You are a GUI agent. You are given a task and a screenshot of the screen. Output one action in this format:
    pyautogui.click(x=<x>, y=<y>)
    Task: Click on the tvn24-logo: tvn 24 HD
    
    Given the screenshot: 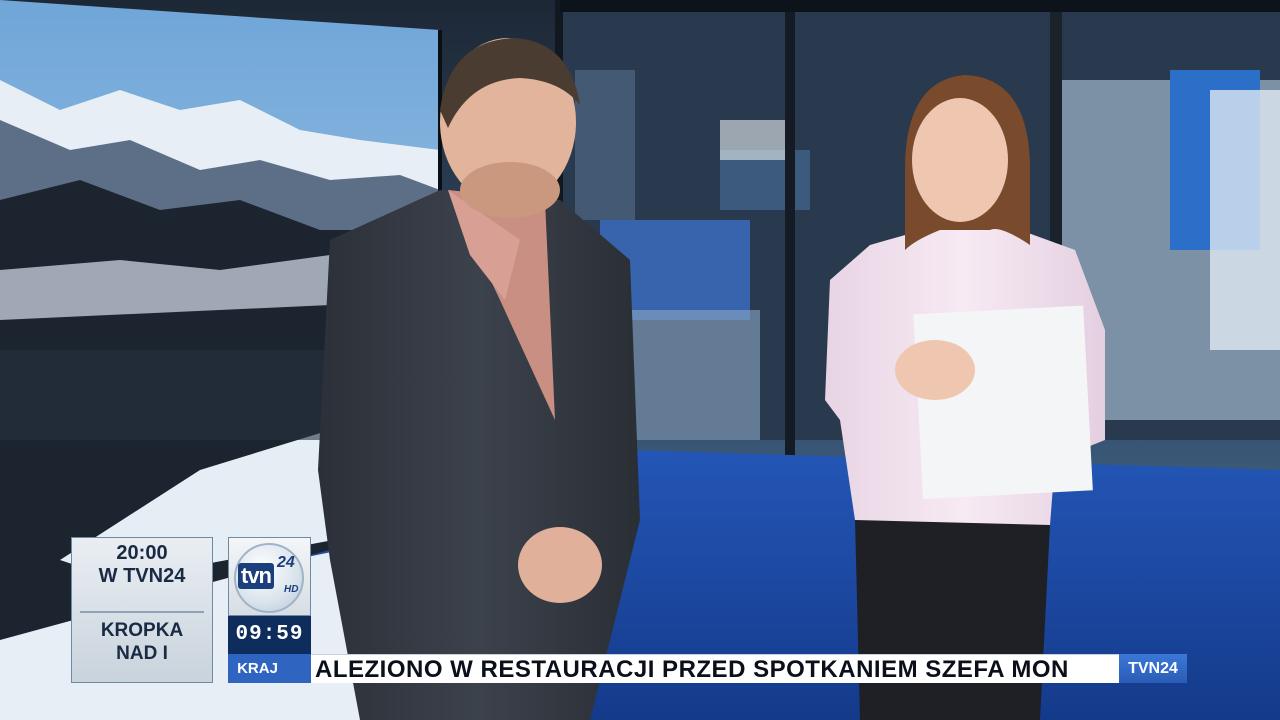 What is the action you would take?
    pyautogui.click(x=269, y=576)
    